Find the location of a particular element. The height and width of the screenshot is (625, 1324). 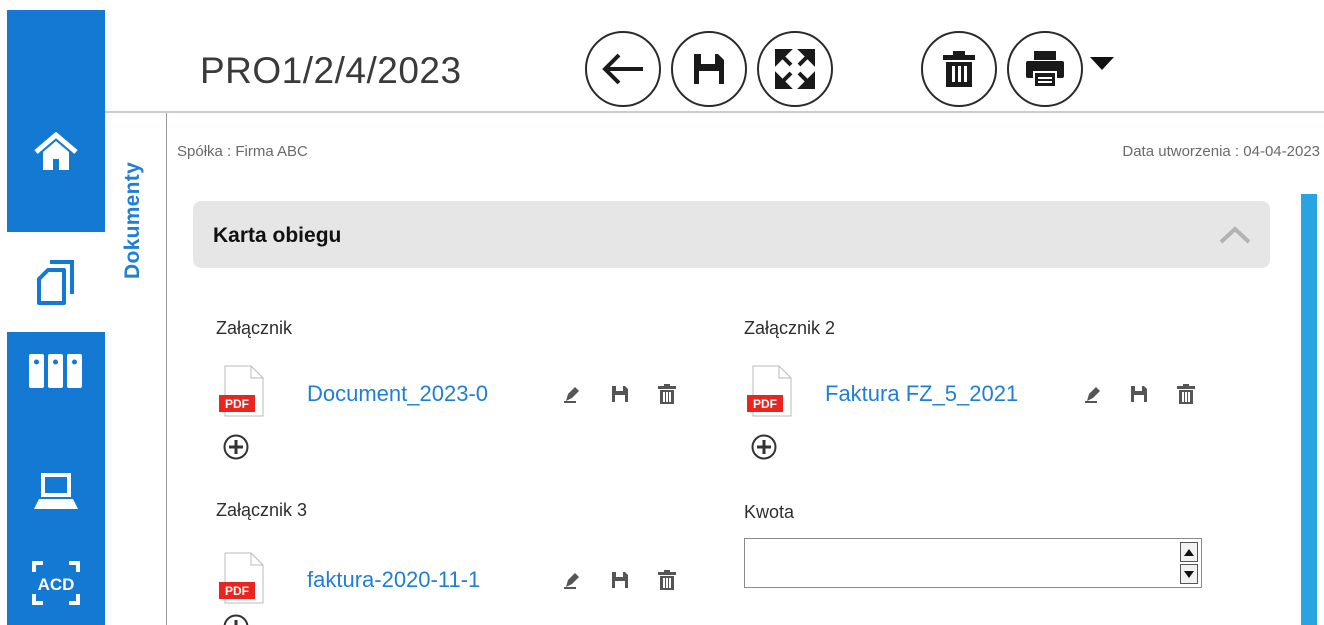

triangle-up-icon is located at coordinates (1189, 552).